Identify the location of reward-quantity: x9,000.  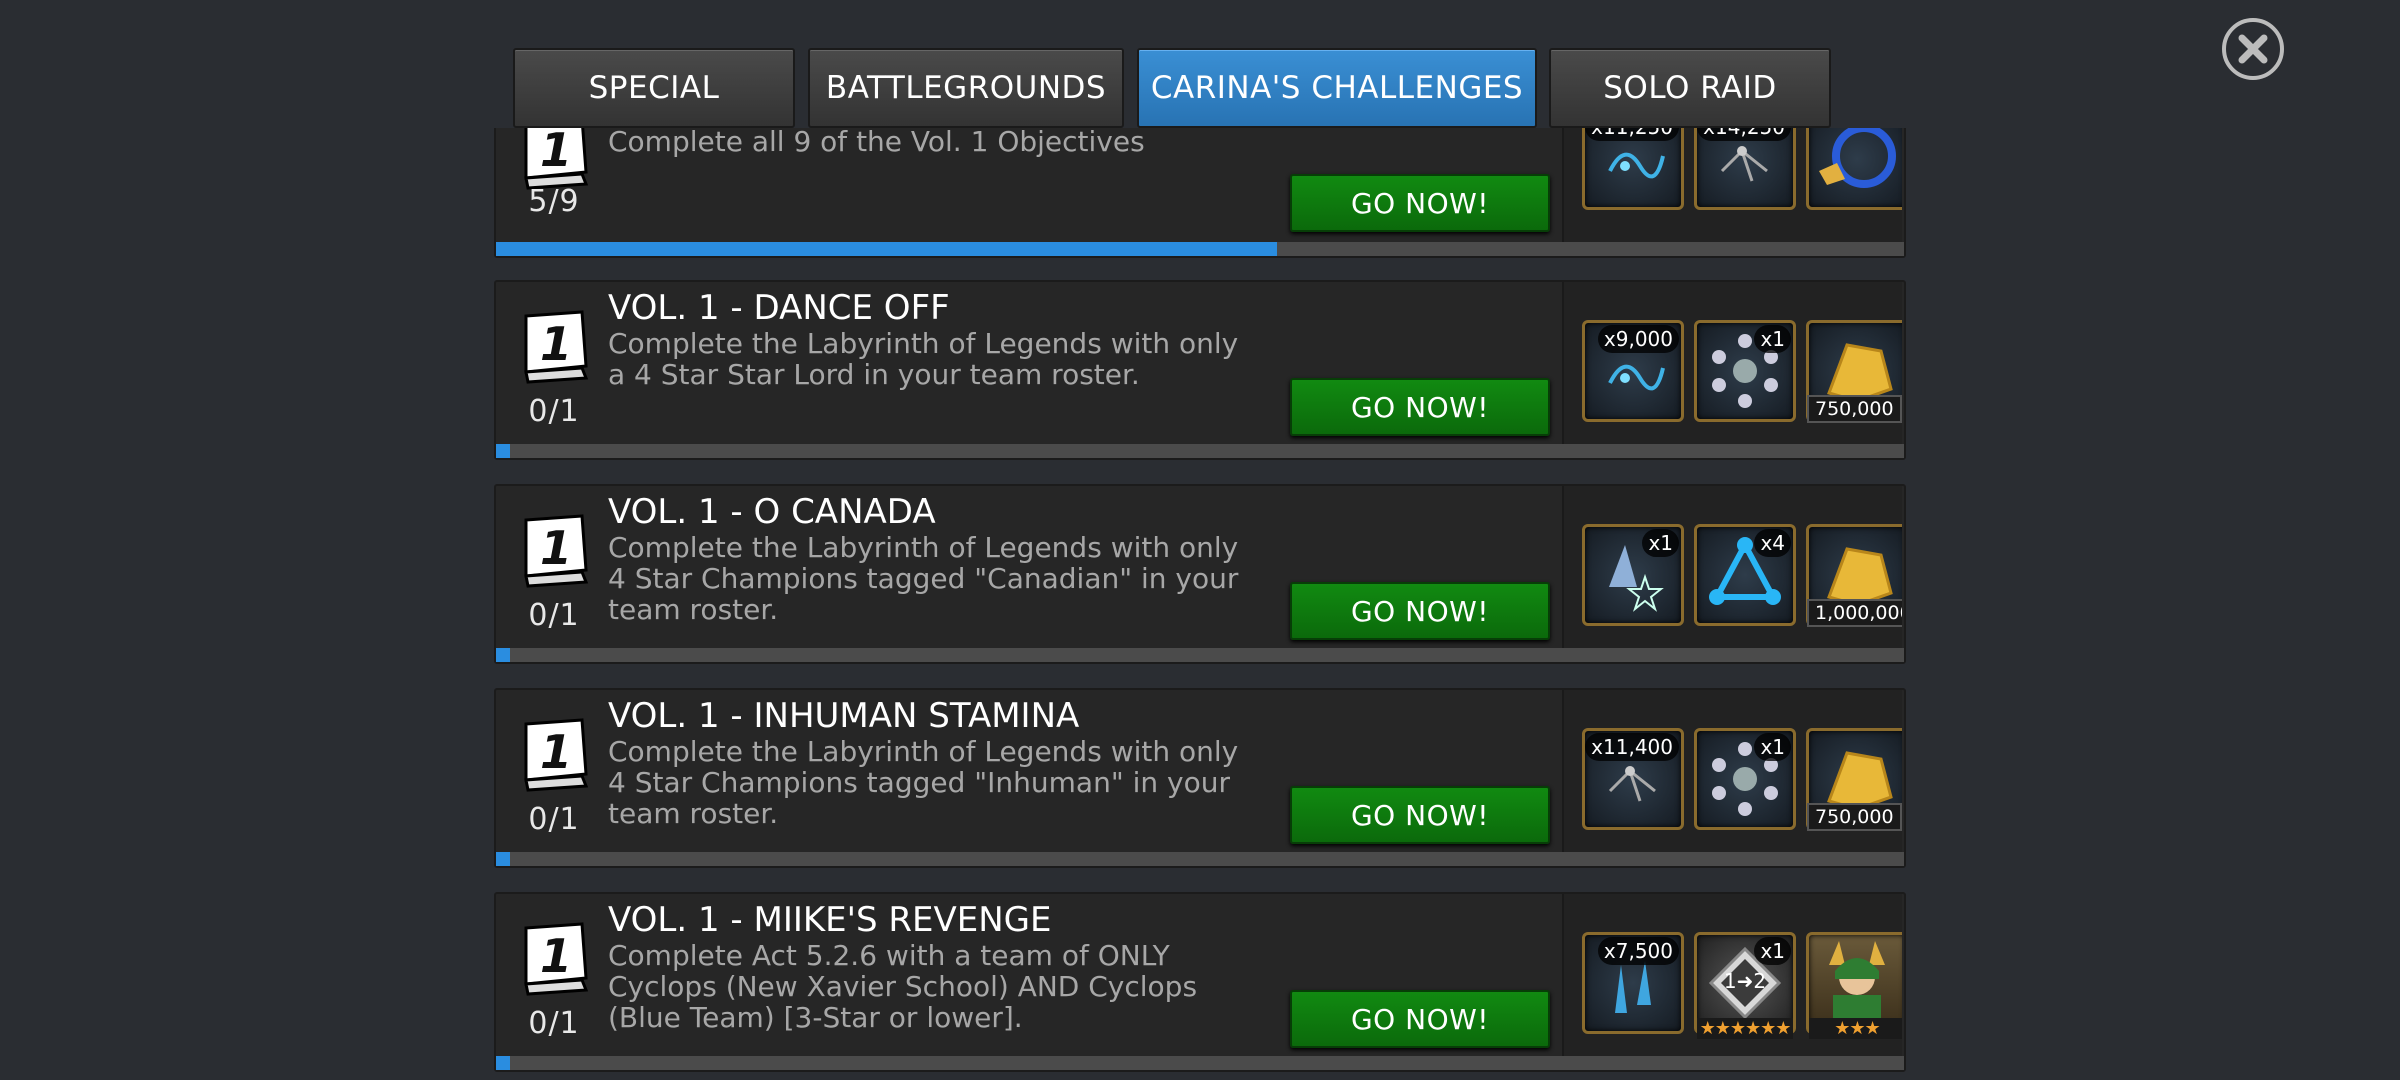
(1638, 339).